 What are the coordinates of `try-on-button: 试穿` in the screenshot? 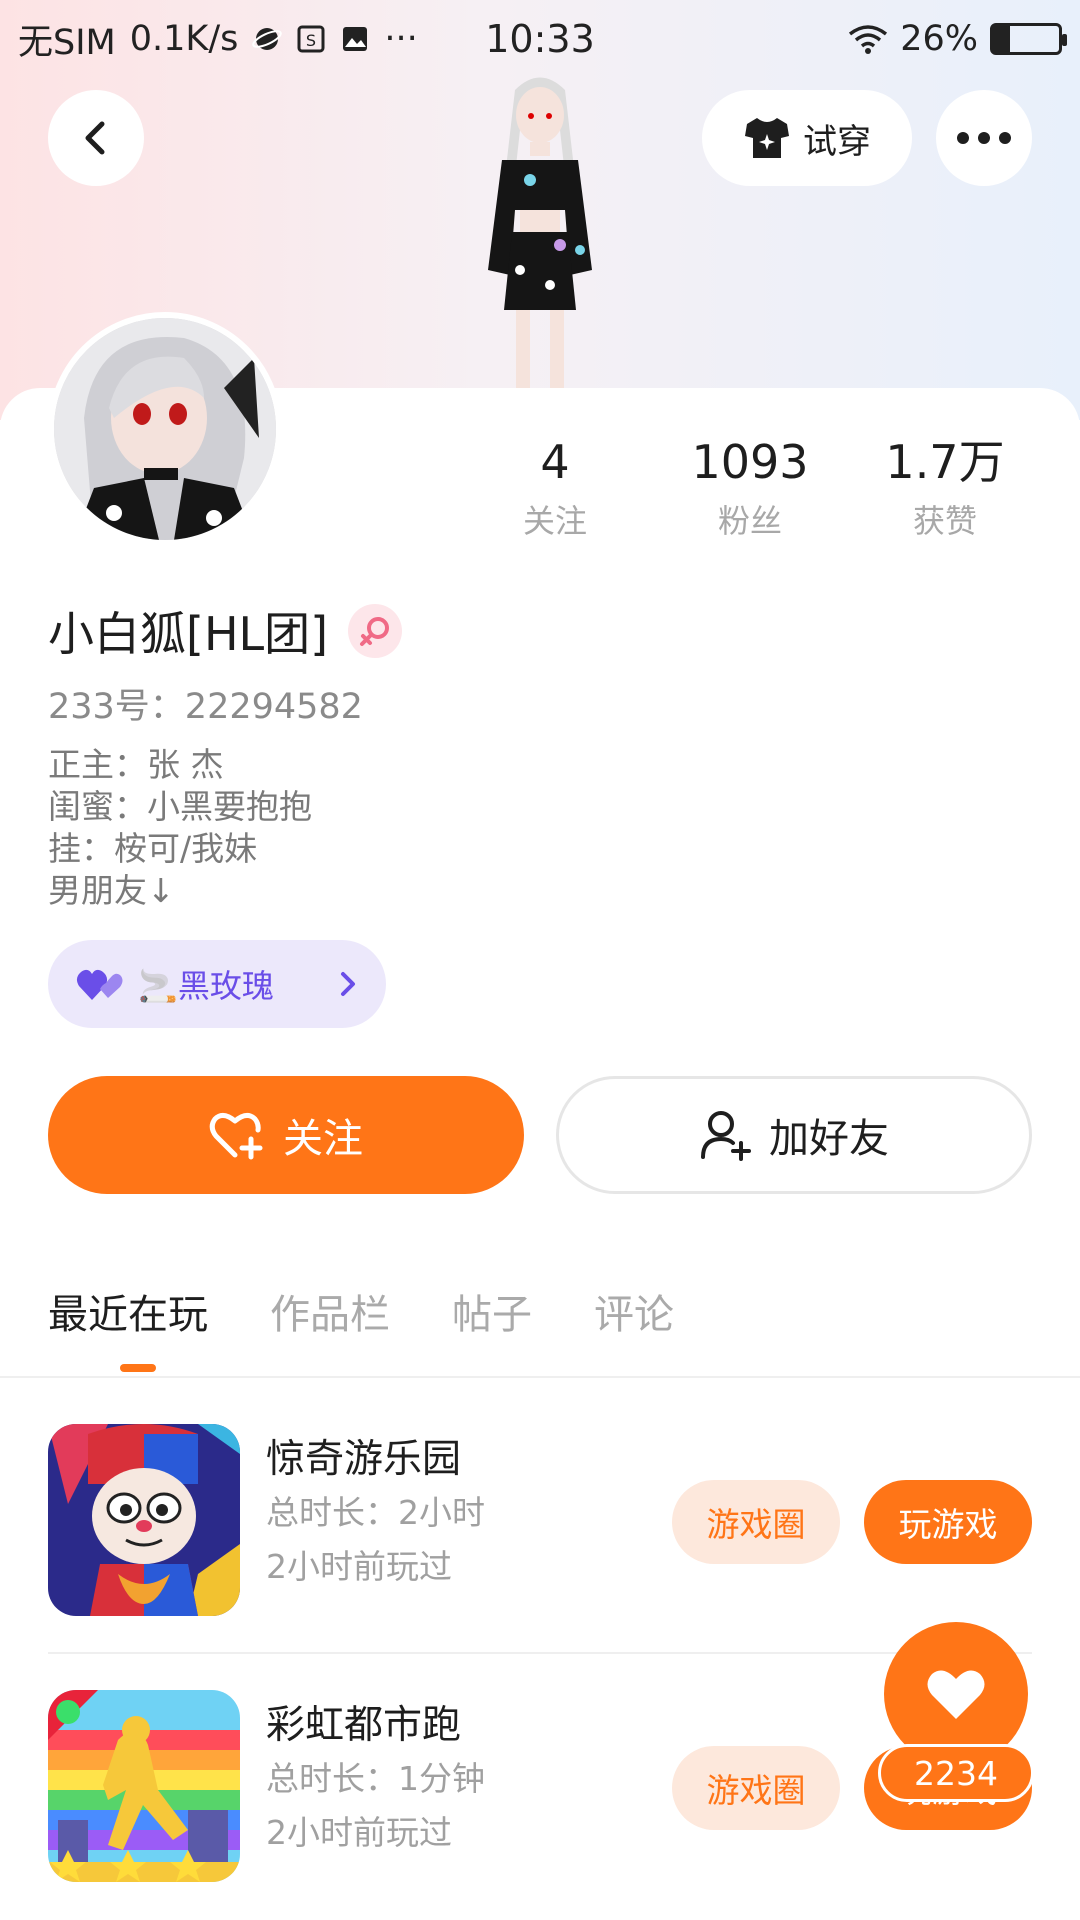 It's located at (807, 138).